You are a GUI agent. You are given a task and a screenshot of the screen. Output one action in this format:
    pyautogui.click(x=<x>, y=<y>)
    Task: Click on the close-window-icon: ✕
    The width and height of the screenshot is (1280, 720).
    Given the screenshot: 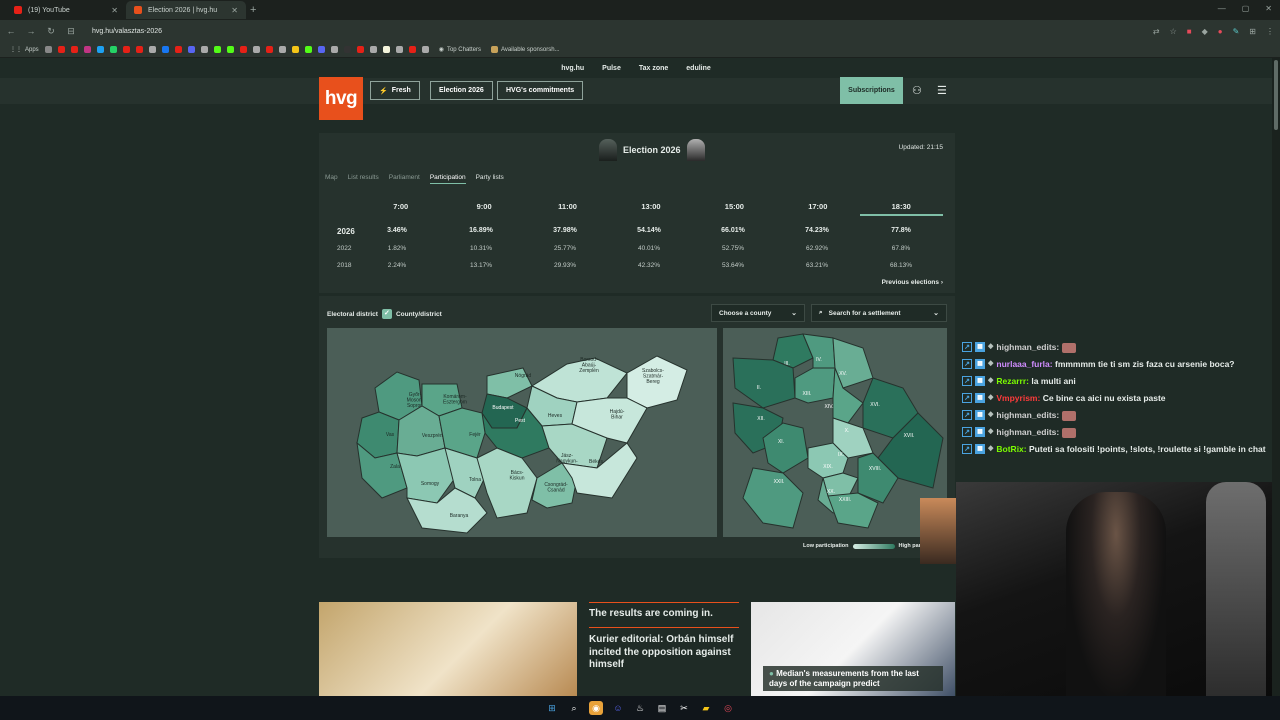 What is the action you would take?
    pyautogui.click(x=1268, y=8)
    